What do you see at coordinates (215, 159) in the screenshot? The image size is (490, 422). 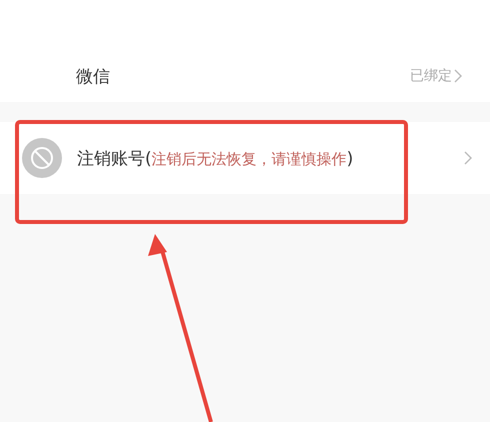 I see `delete-account-label: 注销账号(注销后无法恢复，请谨慎操作)` at bounding box center [215, 159].